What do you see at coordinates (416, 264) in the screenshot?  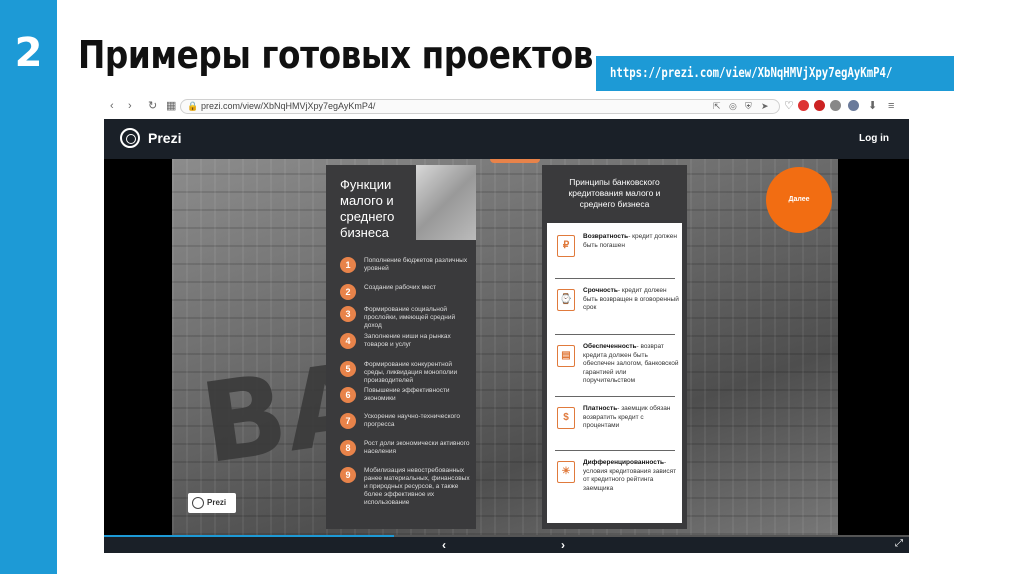 I see `function-text: Пополнение бюджетов различных уровней` at bounding box center [416, 264].